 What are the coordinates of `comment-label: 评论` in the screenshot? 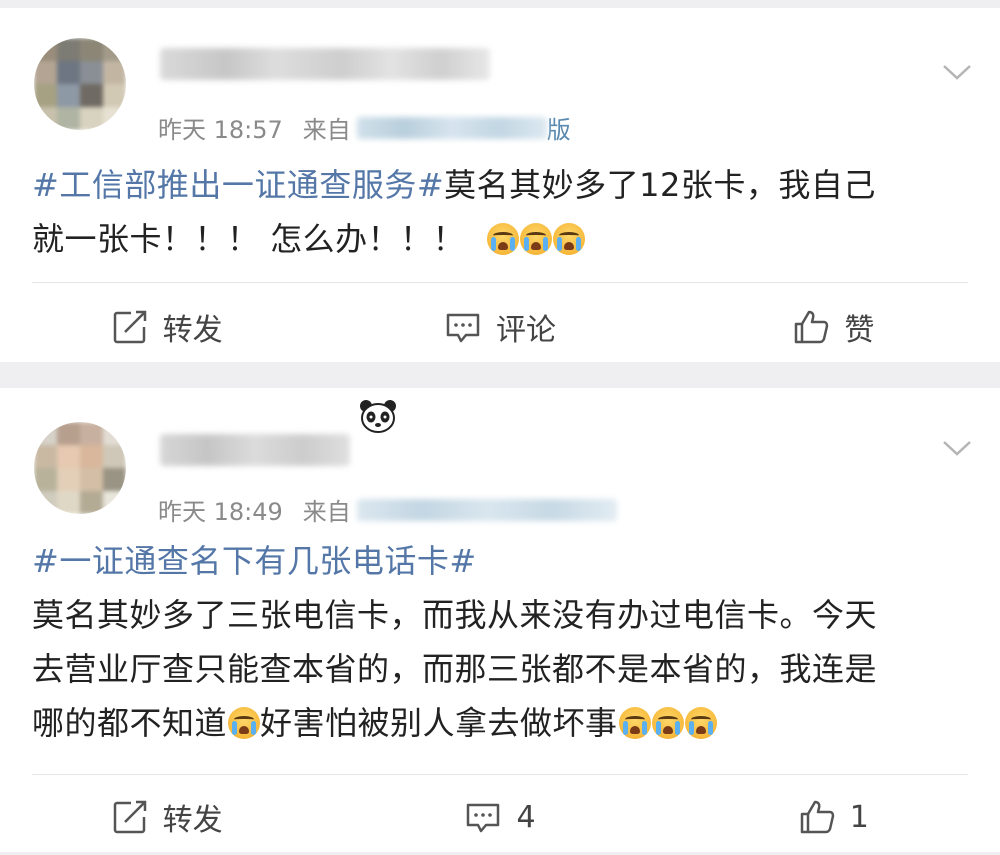 It's located at (525, 330).